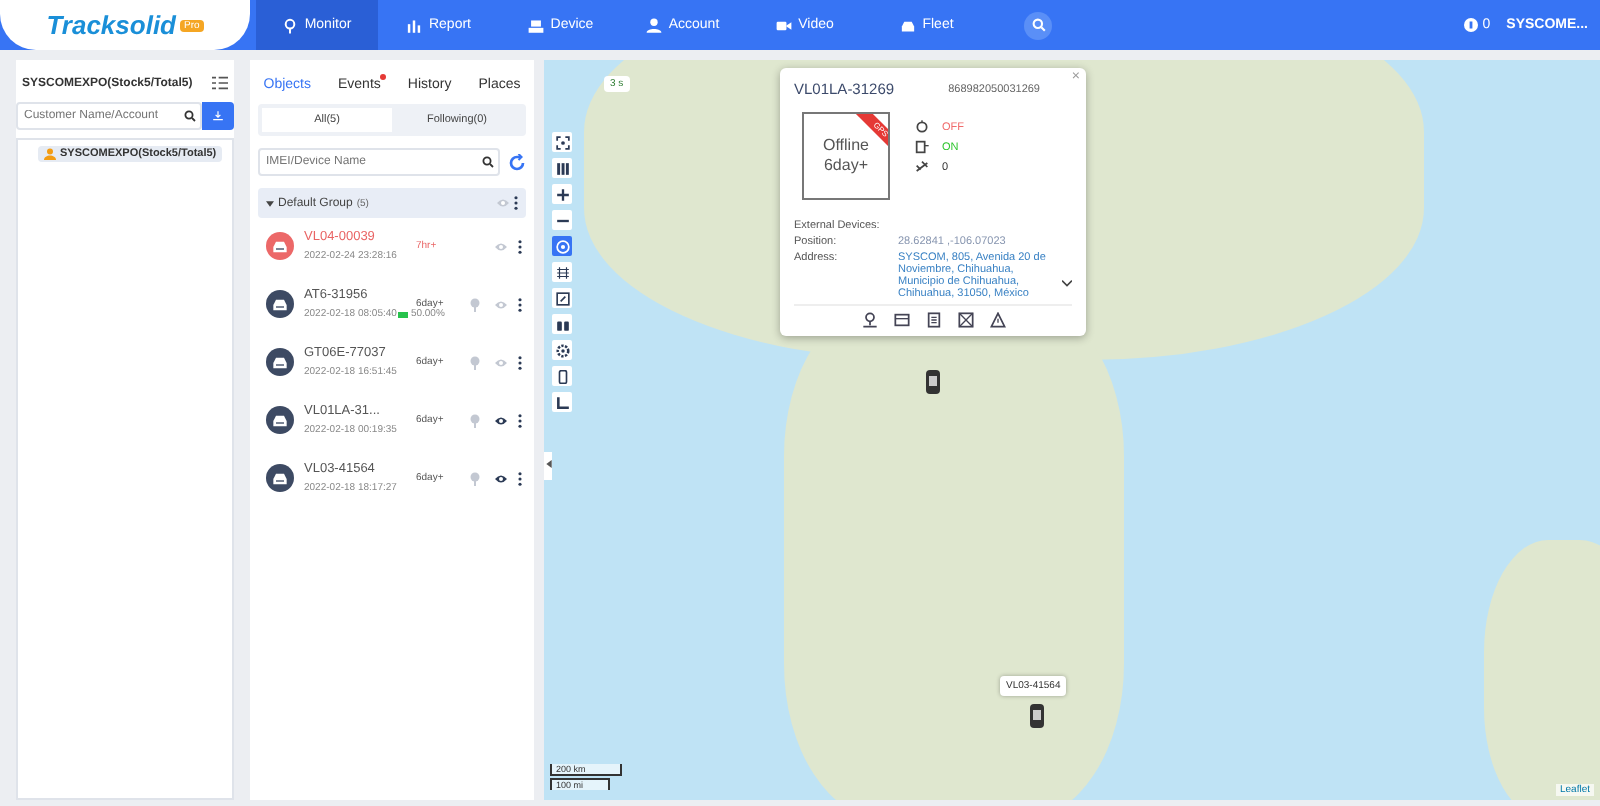 This screenshot has width=1600, height=806. I want to click on chevron-down-icon, so click(1067, 284).